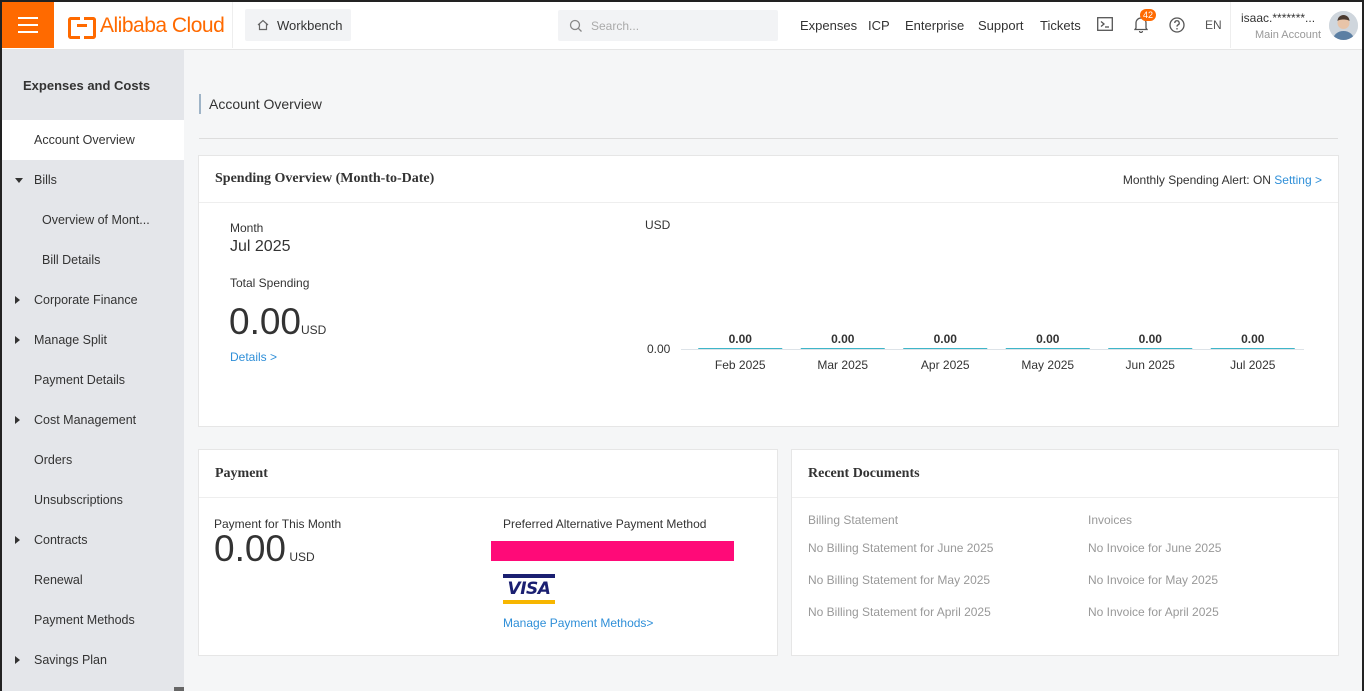  I want to click on sidebar-item-label: Contracts, so click(61, 540).